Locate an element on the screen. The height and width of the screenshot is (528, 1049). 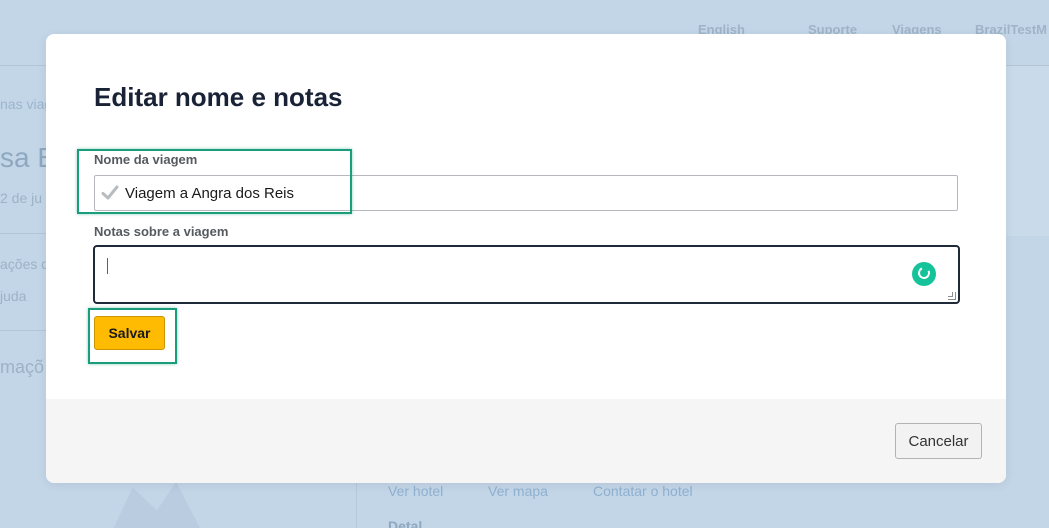
cancel-button: Cancelar is located at coordinates (938, 441).